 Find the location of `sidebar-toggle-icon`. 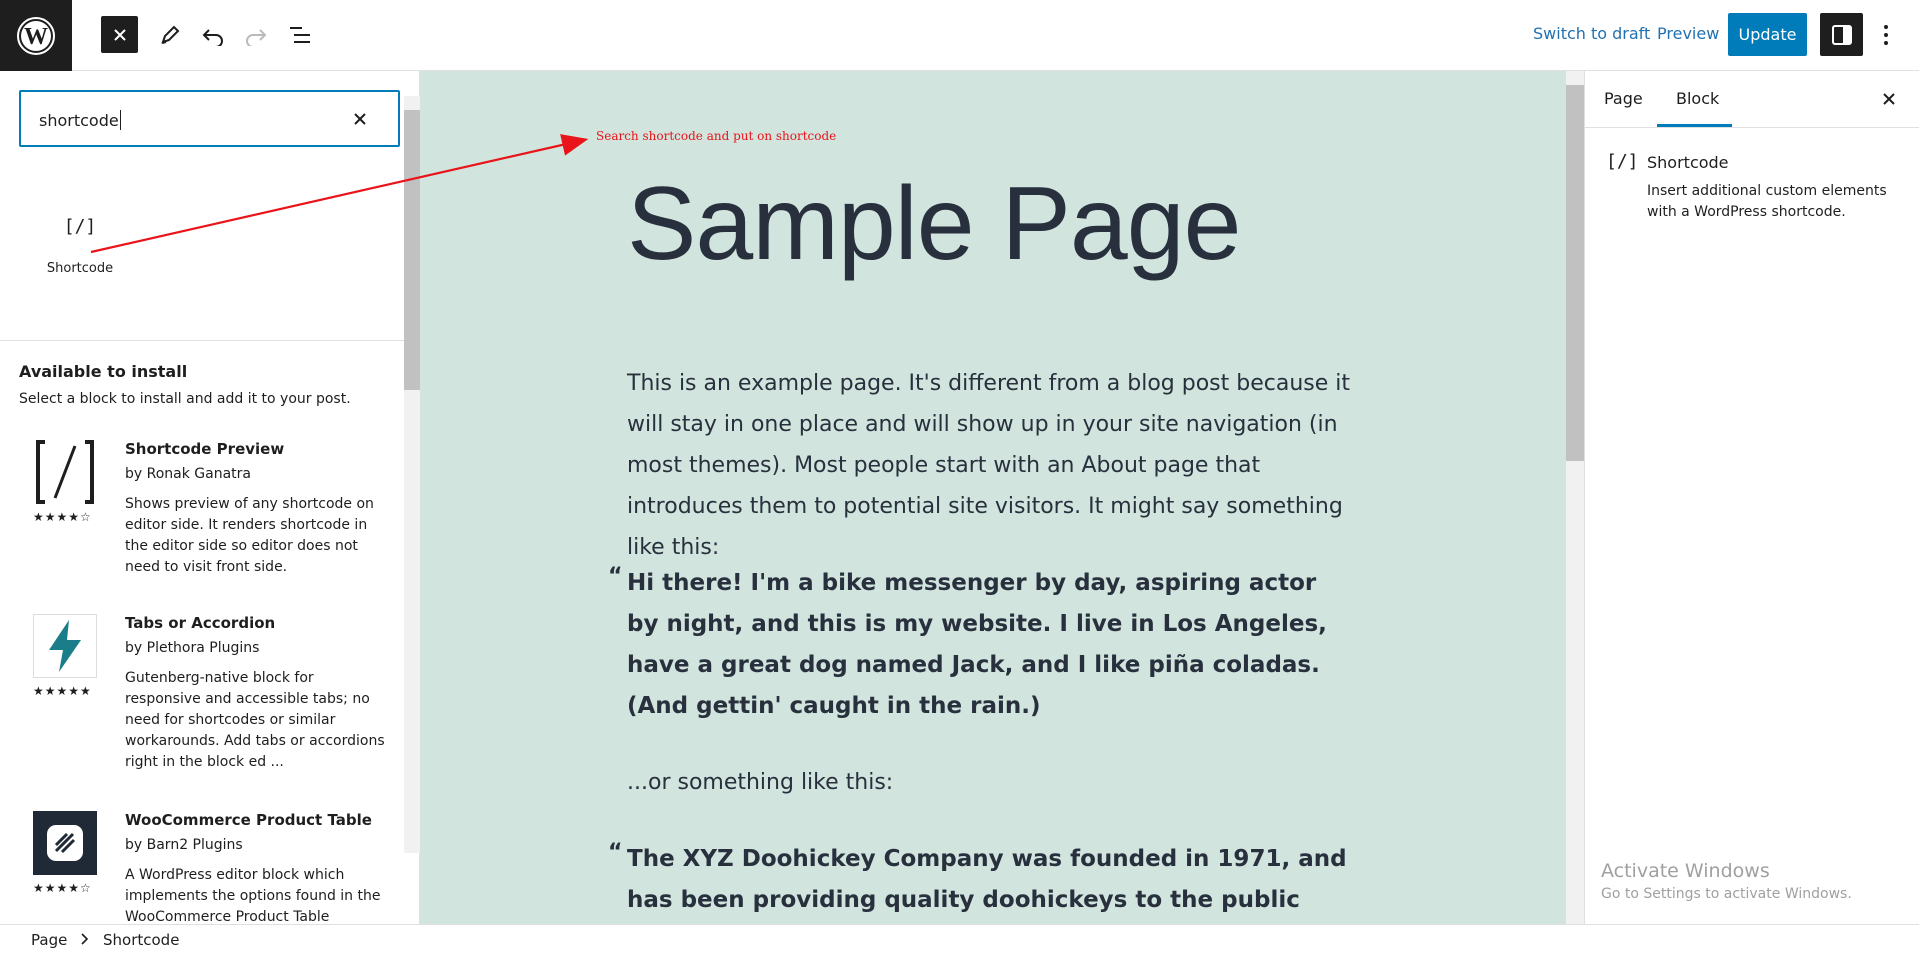

sidebar-toggle-icon is located at coordinates (1841, 34).